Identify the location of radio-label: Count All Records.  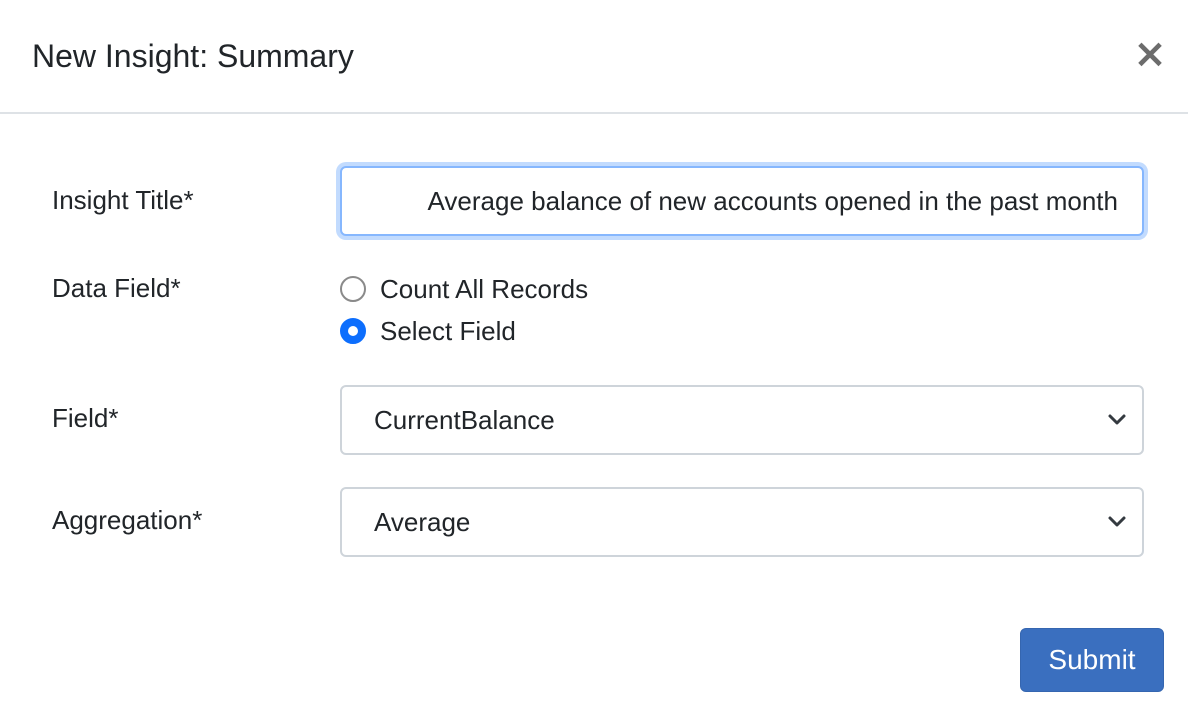
(484, 289).